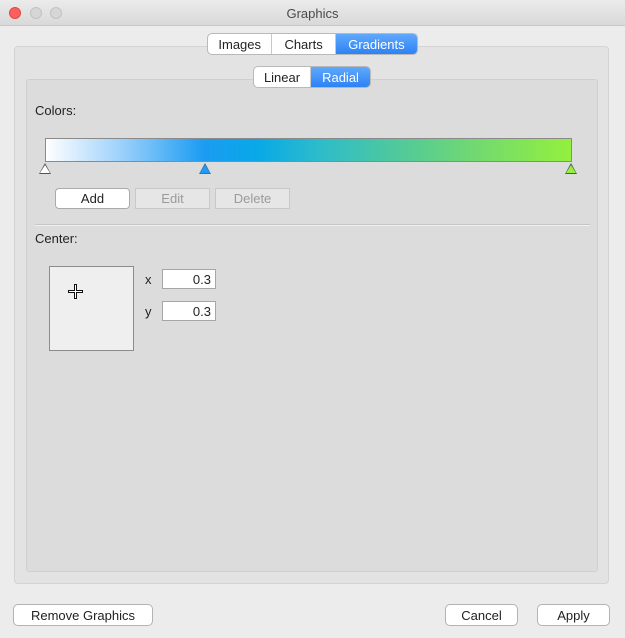 The height and width of the screenshot is (638, 625). Describe the element at coordinates (189, 311) in the screenshot. I see `center-y-field: 0.3` at that location.